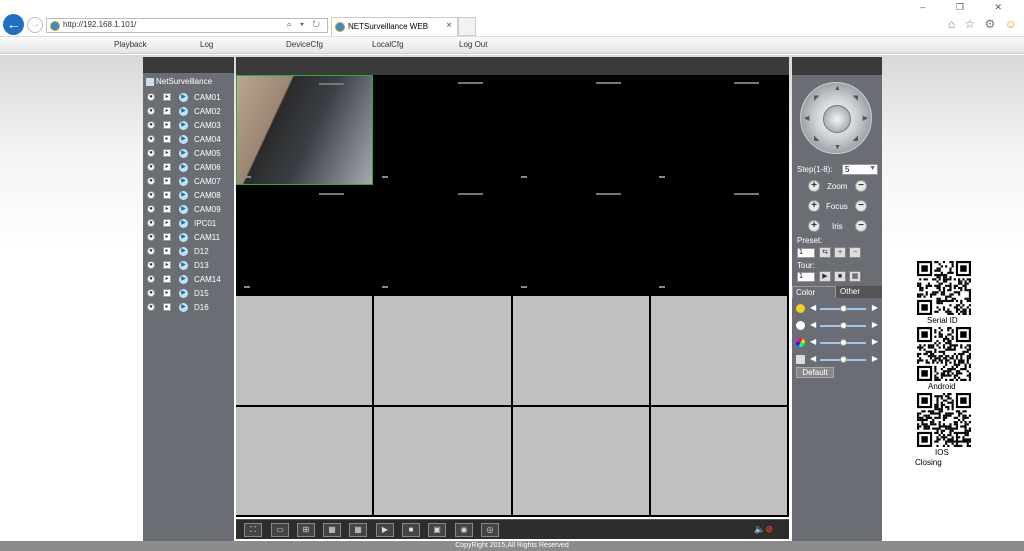  What do you see at coordinates (190, 126) in the screenshot?
I see `channel-item: ● ▸ ▶ CAM03` at bounding box center [190, 126].